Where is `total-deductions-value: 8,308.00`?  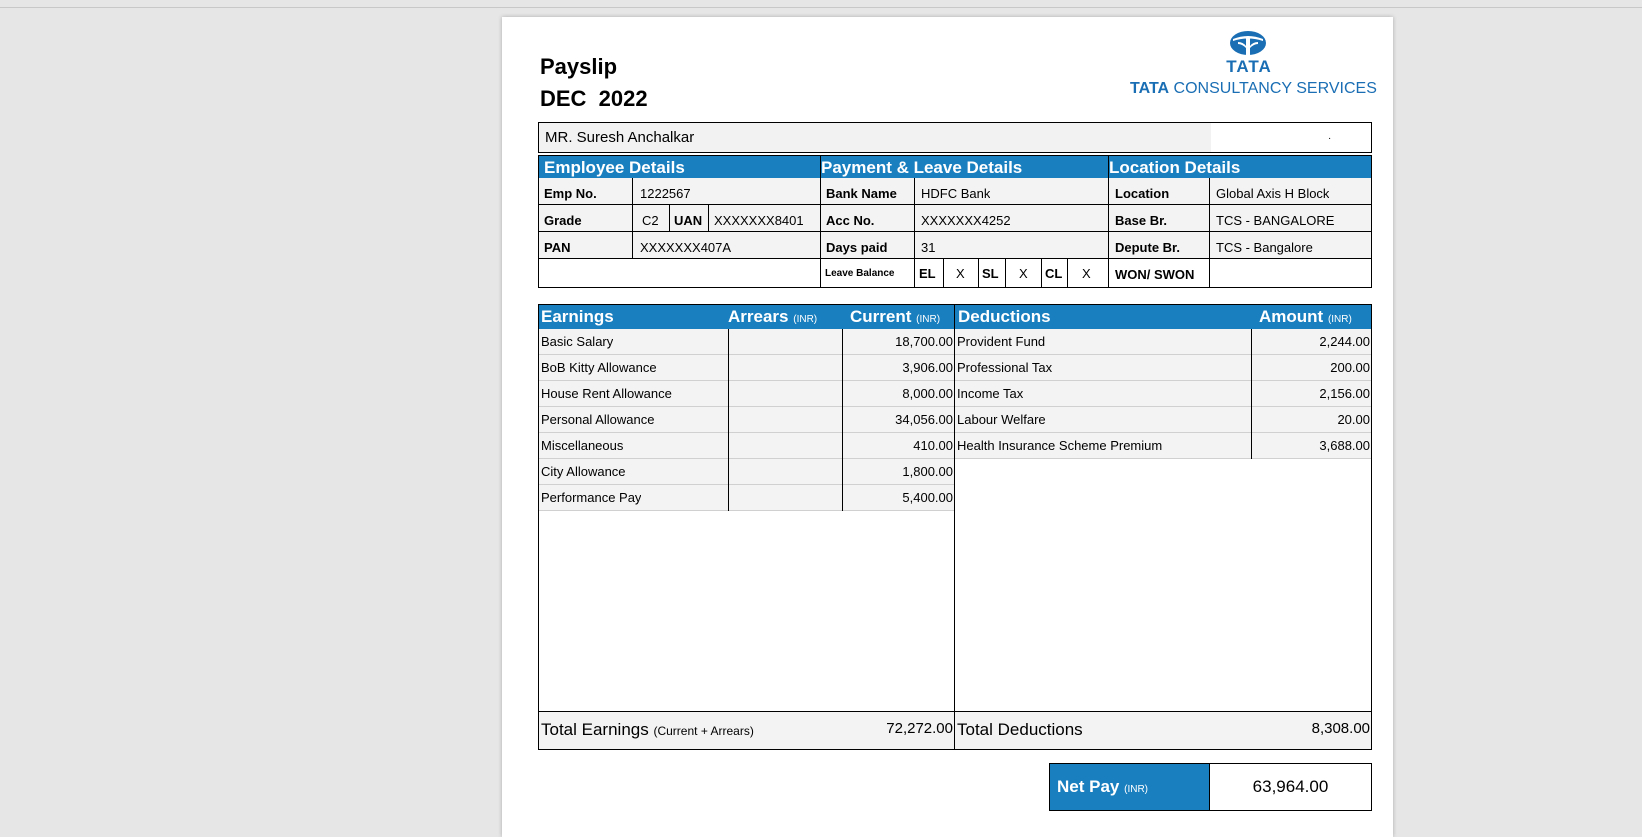 total-deductions-value: 8,308.00 is located at coordinates (1340, 728).